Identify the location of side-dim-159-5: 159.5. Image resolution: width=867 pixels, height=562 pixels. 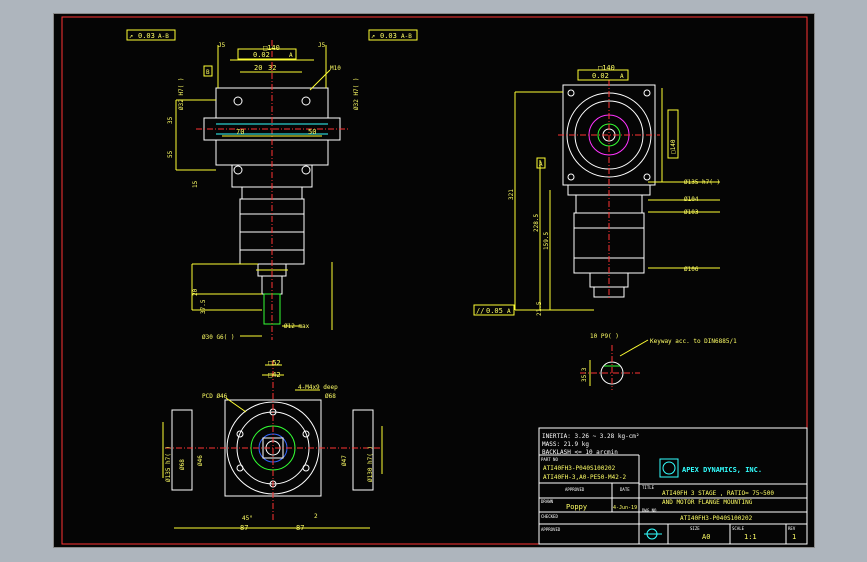
(546, 241).